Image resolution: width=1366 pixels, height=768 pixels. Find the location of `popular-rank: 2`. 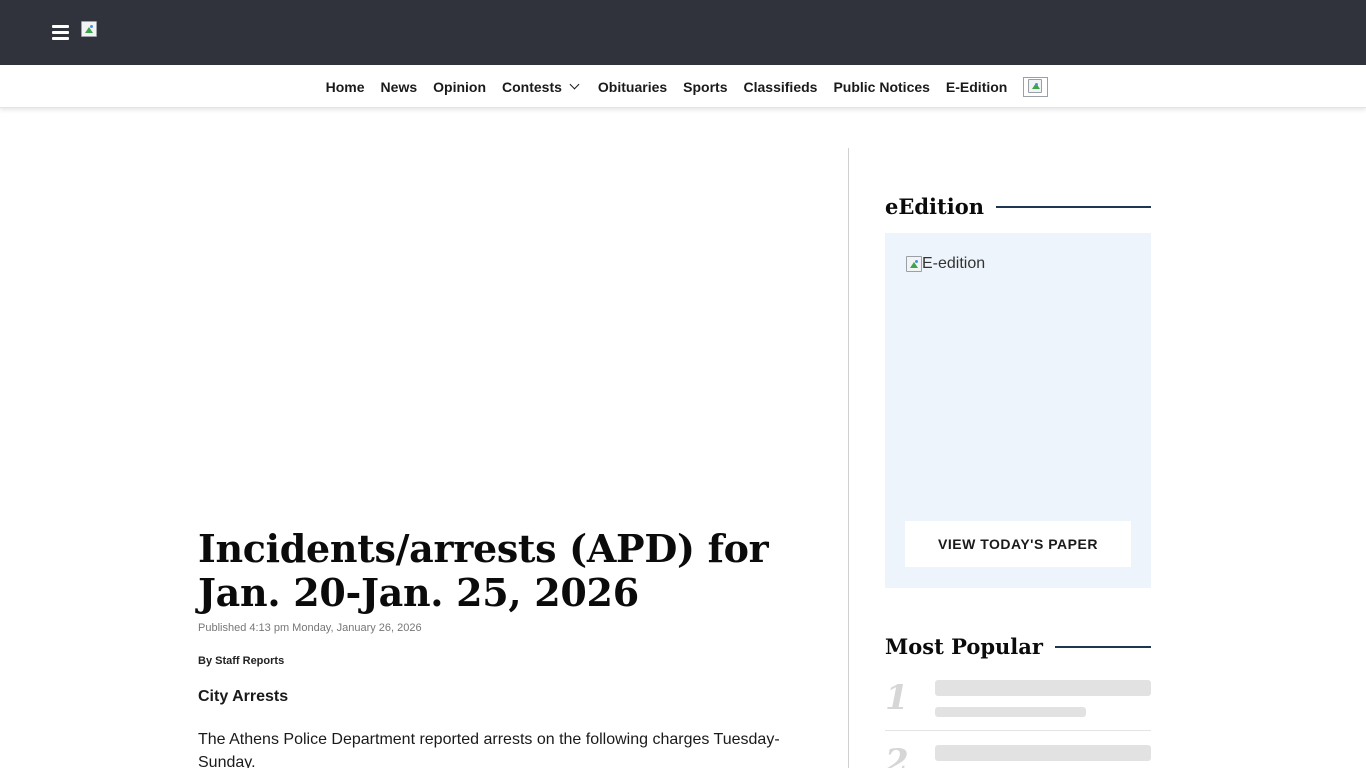

popular-rank: 2 is located at coordinates (897, 755).